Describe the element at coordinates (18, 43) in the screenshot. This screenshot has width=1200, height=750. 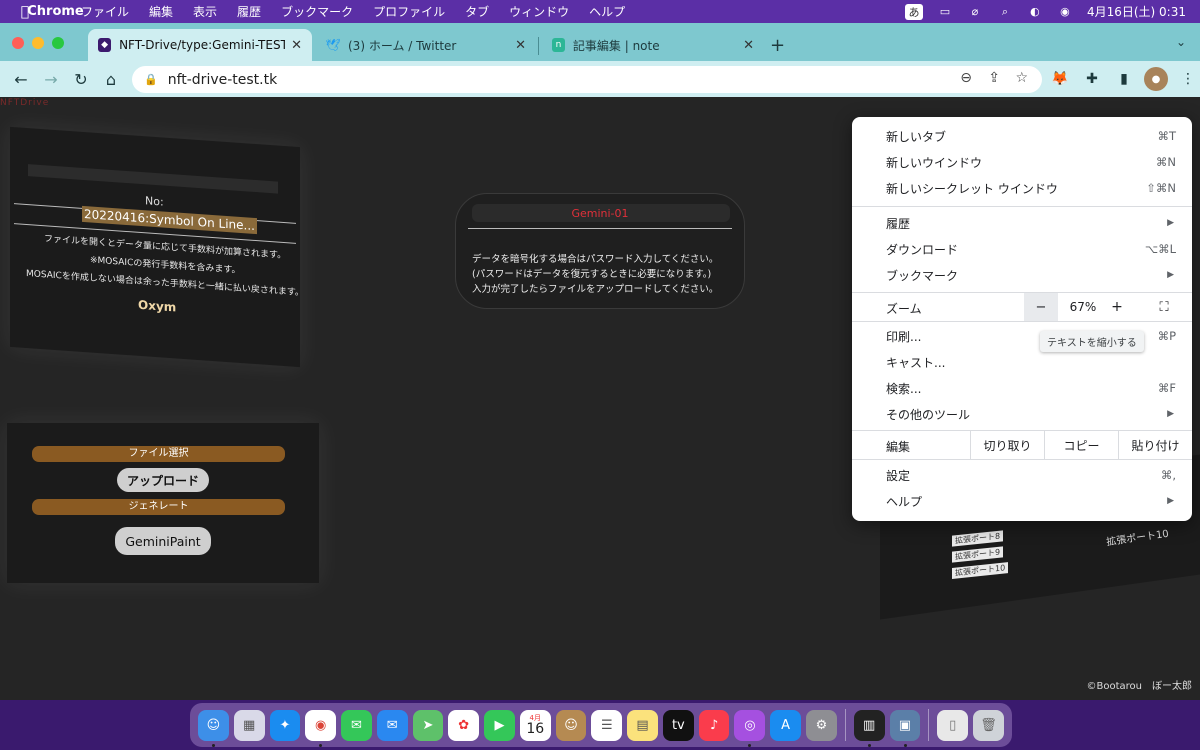
I see `close-window-button` at that location.